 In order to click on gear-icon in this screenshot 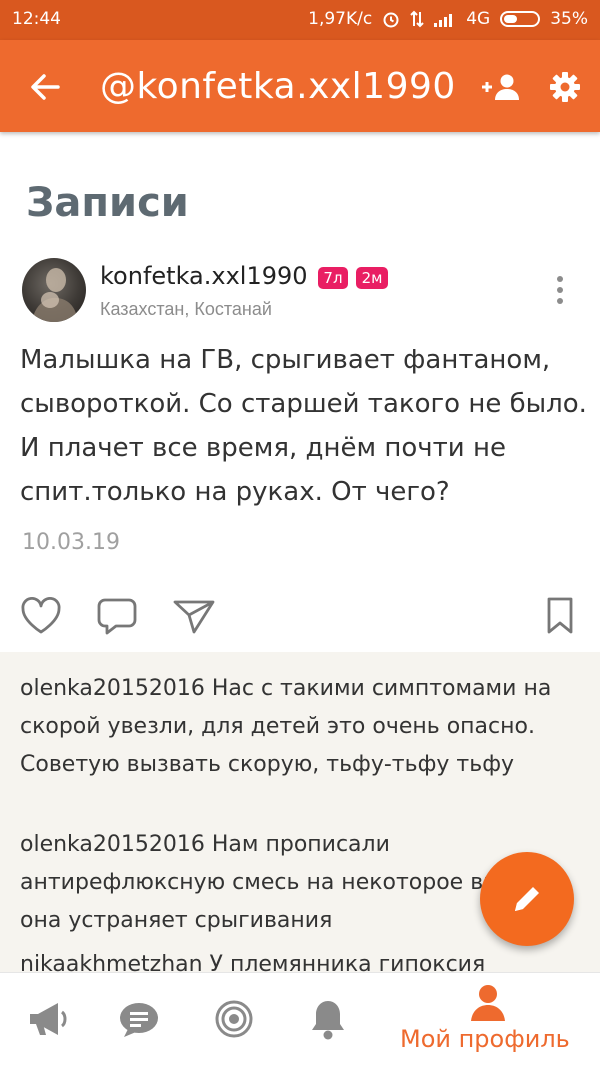, I will do `click(565, 87)`.